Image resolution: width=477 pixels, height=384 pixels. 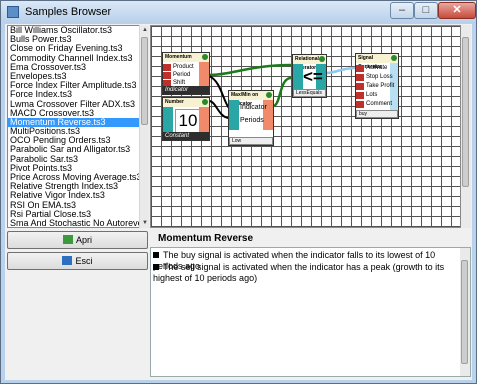 I want to click on canvas-scrollbar, so click(x=466, y=126).